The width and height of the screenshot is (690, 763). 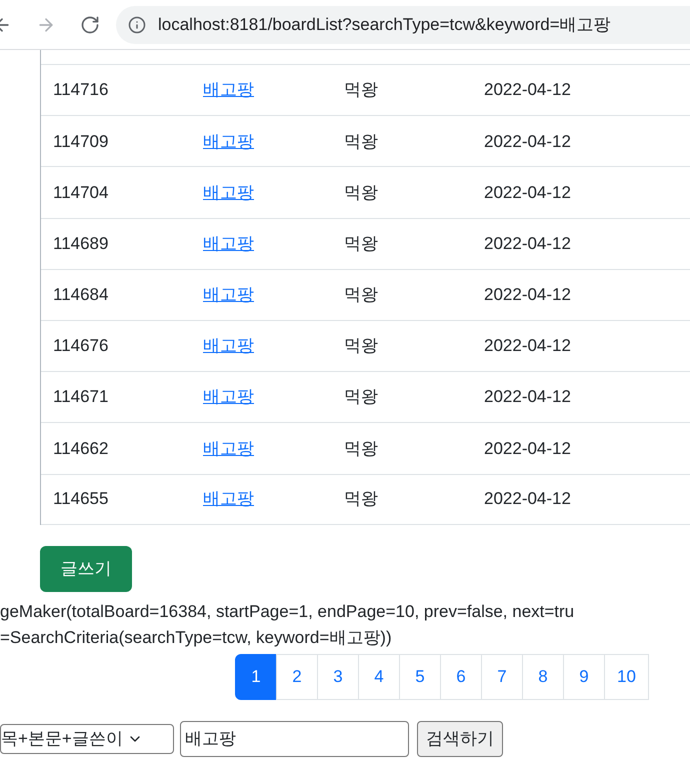 I want to click on page-link: 10, so click(x=626, y=677).